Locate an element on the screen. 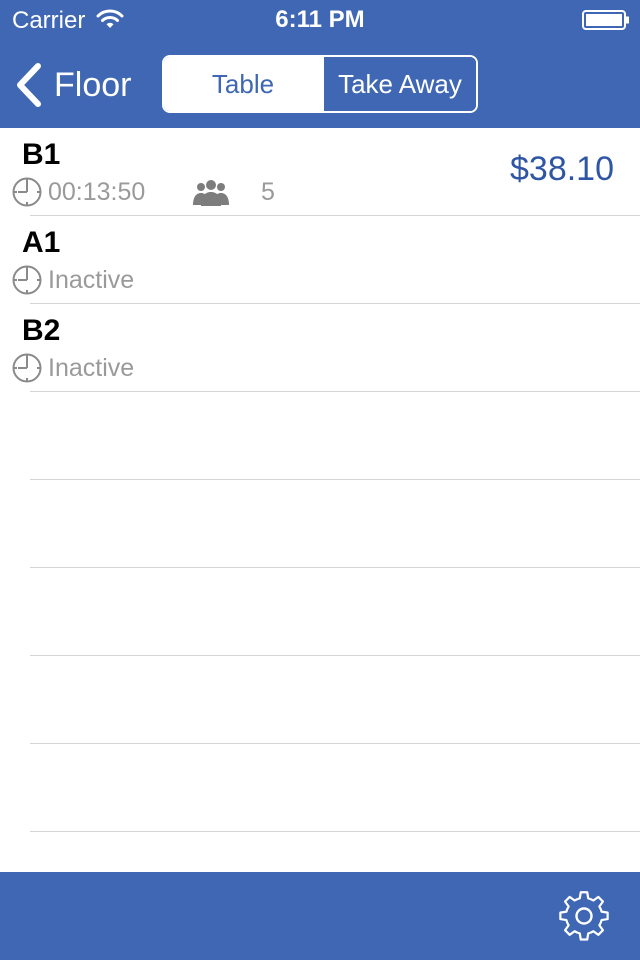 This screenshot has width=640, height=960. segment-table: Table is located at coordinates (243, 84).